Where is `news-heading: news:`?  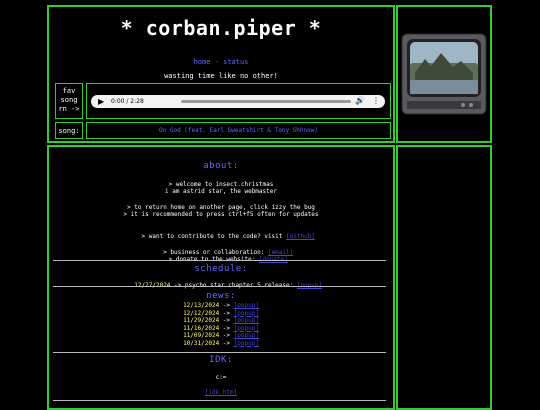
news-heading: news: is located at coordinates (221, 296).